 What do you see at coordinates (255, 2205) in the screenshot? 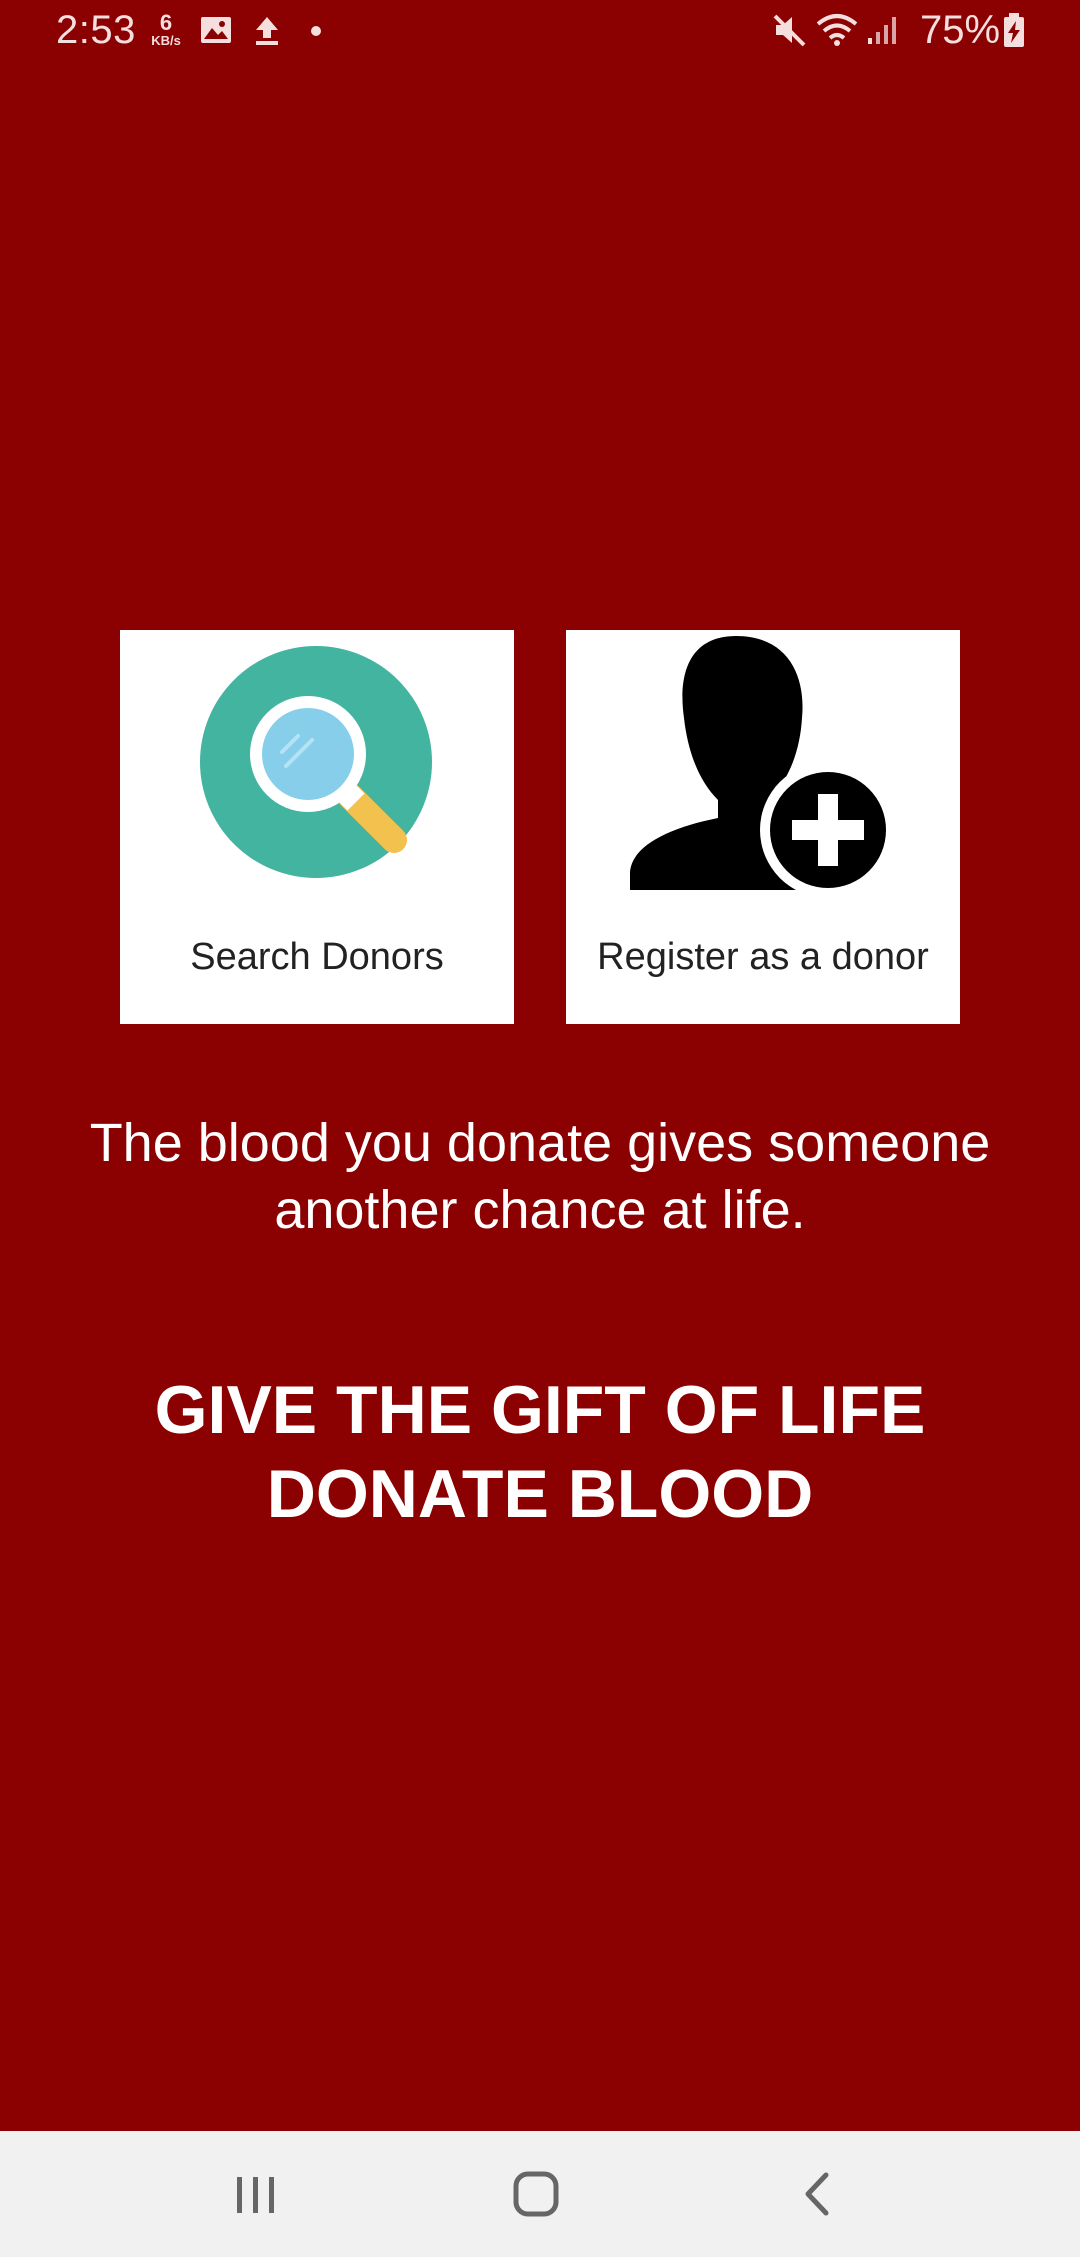
I see `recent-apps-icon` at bounding box center [255, 2205].